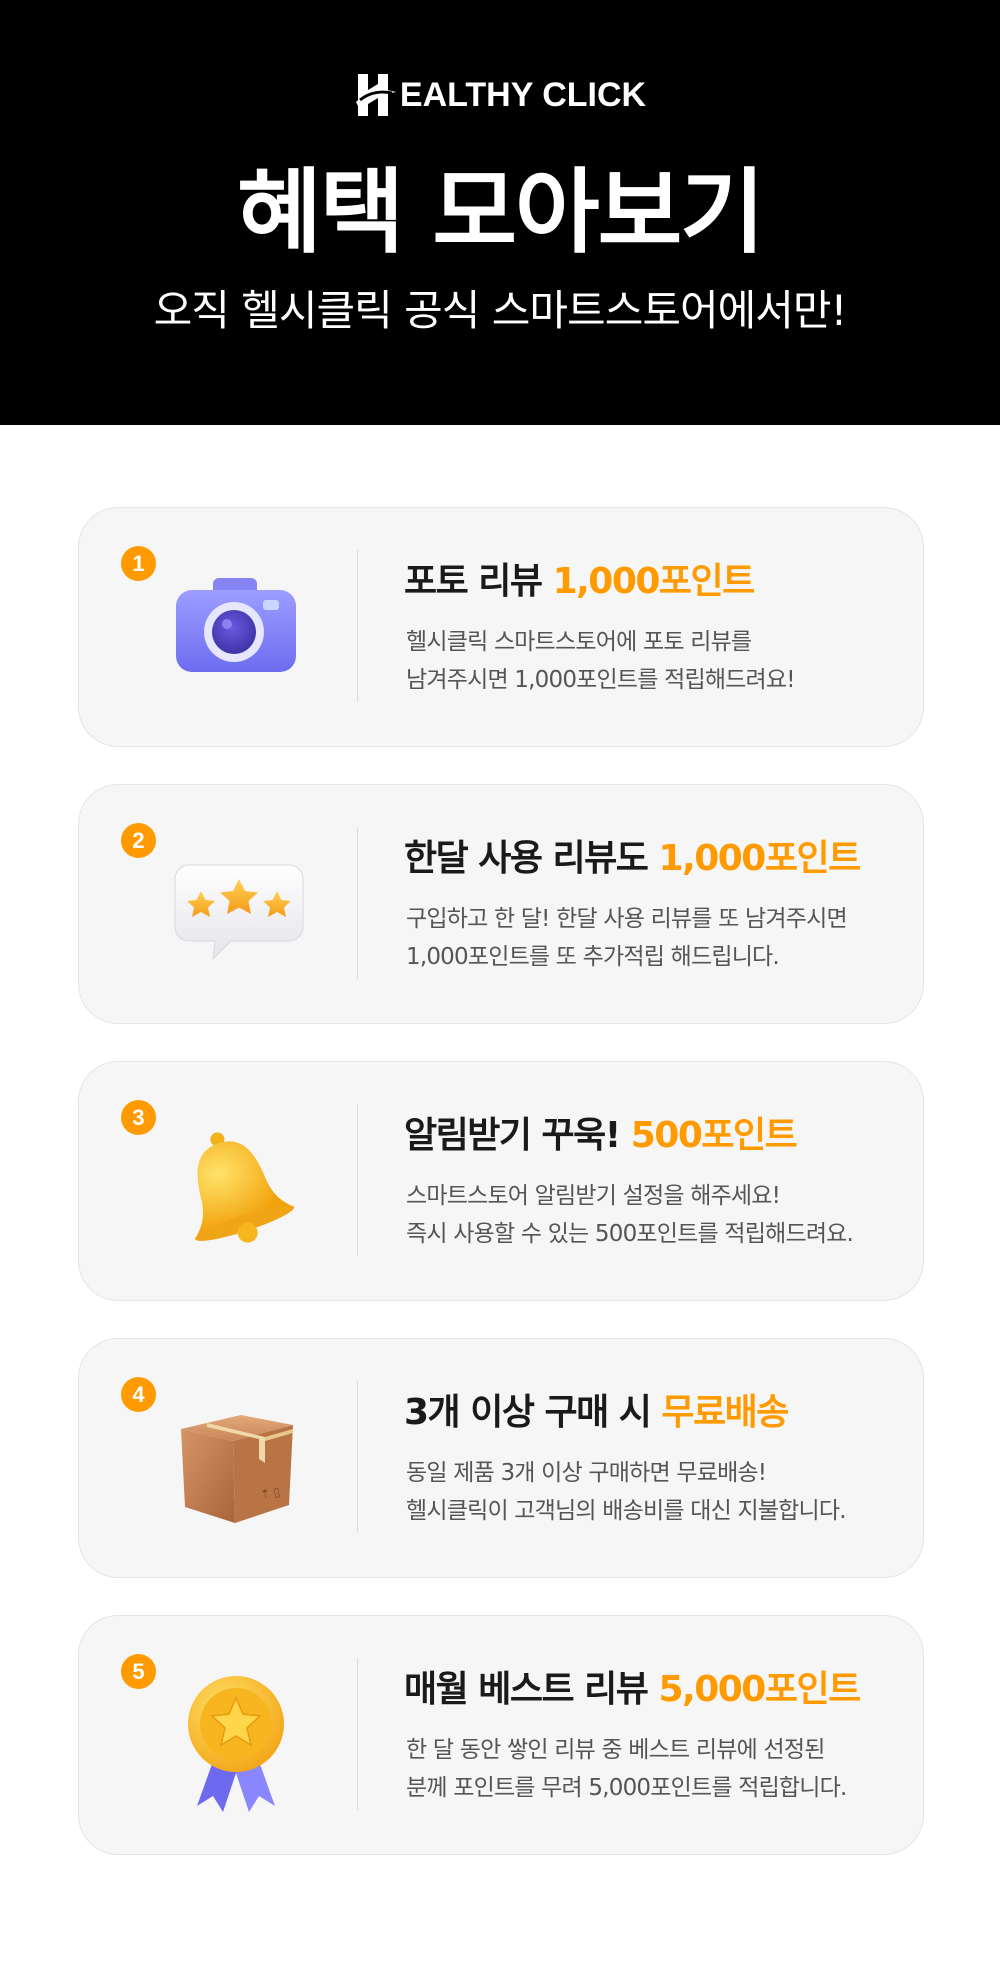 Image resolution: width=1000 pixels, height=1966 pixels. I want to click on benefit-title-text: 포토 리뷰, so click(473, 581).